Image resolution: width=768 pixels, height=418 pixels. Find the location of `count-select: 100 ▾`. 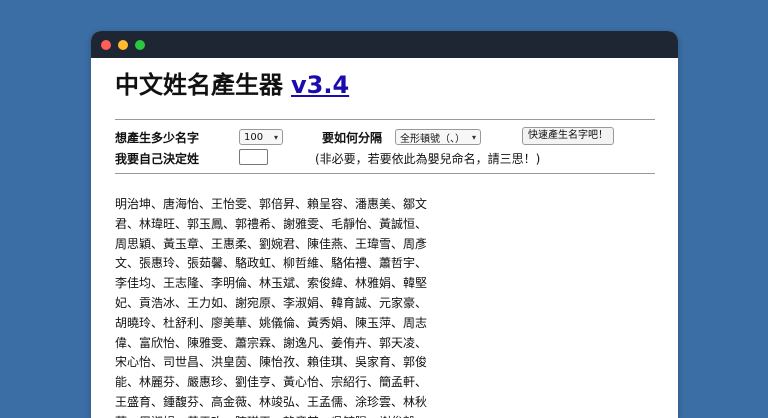

count-select: 100 ▾ is located at coordinates (261, 137).